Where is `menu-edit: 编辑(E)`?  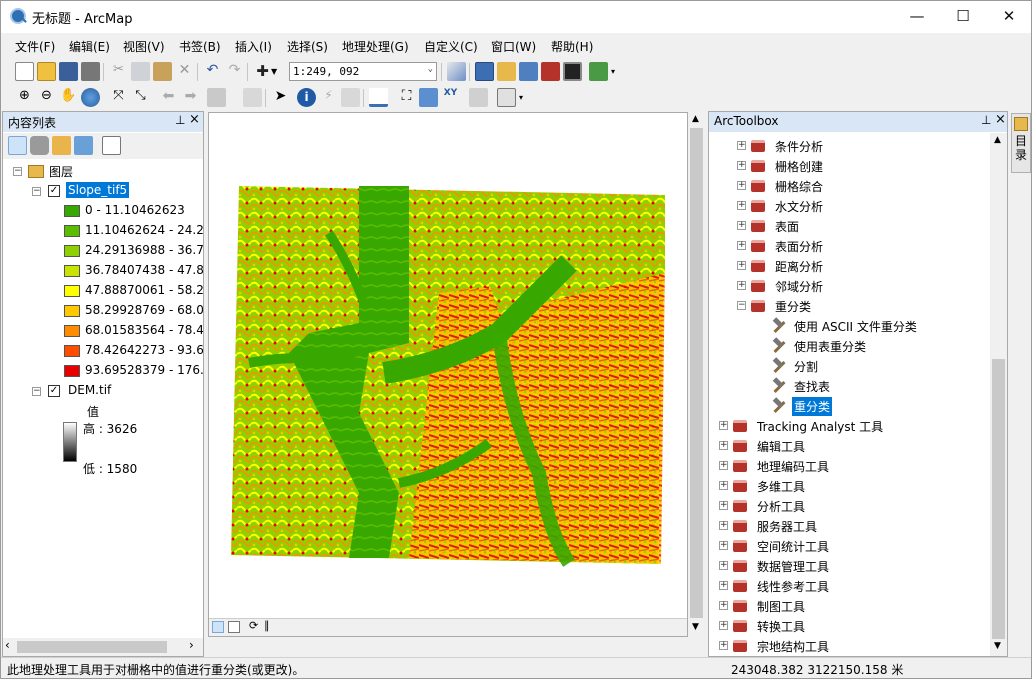
menu-edit: 编辑(E) is located at coordinates (89, 46).